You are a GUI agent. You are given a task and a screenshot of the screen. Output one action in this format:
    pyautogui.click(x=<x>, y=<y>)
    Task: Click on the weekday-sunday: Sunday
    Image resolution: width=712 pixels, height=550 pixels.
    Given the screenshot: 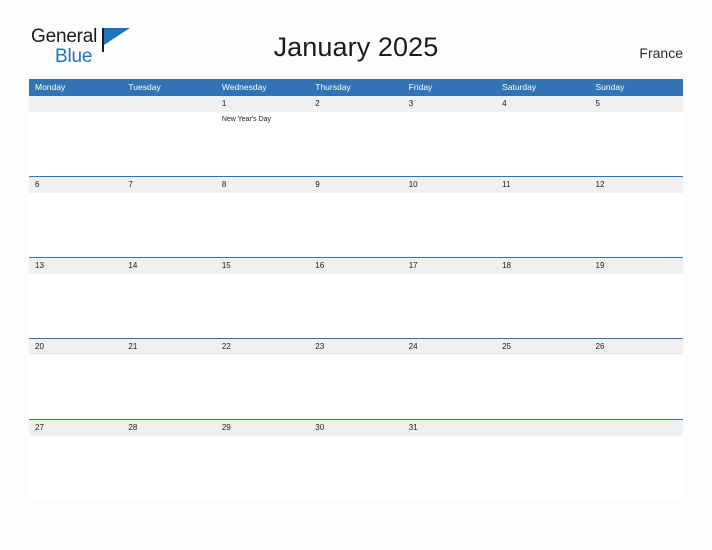 What is the action you would take?
    pyautogui.click(x=610, y=87)
    